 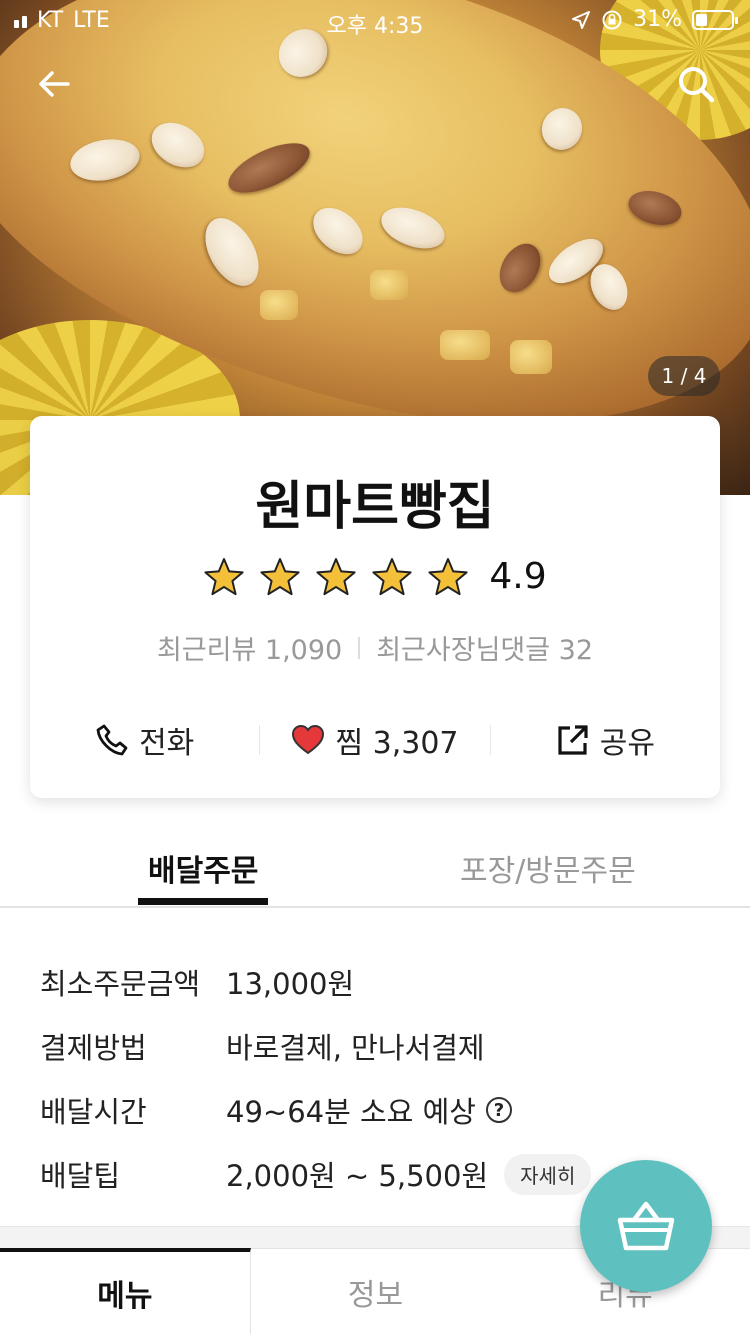 I want to click on delivery-tip-detail-button: 자세히, so click(x=548, y=1174).